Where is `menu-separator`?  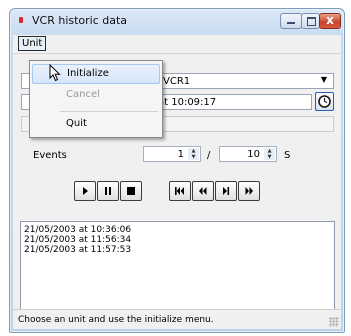 menu-separator is located at coordinates (109, 111).